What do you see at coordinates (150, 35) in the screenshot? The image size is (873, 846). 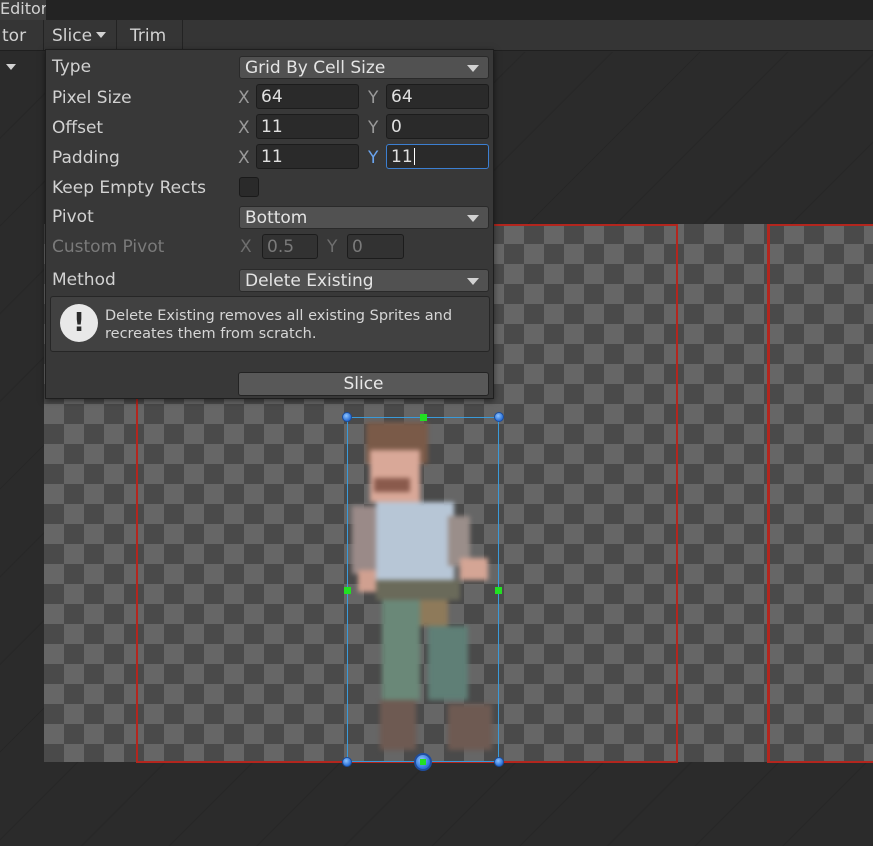 I see `trim-button: Trim` at bounding box center [150, 35].